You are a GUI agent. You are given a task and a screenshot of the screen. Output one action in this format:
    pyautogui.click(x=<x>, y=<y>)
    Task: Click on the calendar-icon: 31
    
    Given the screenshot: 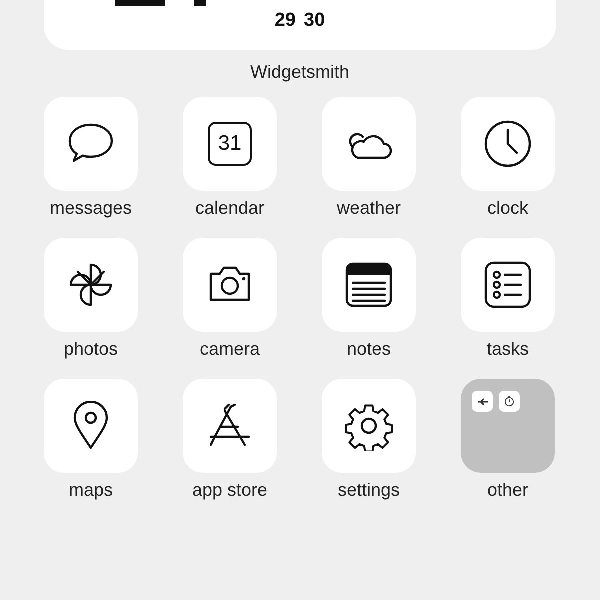 What is the action you would take?
    pyautogui.click(x=230, y=144)
    